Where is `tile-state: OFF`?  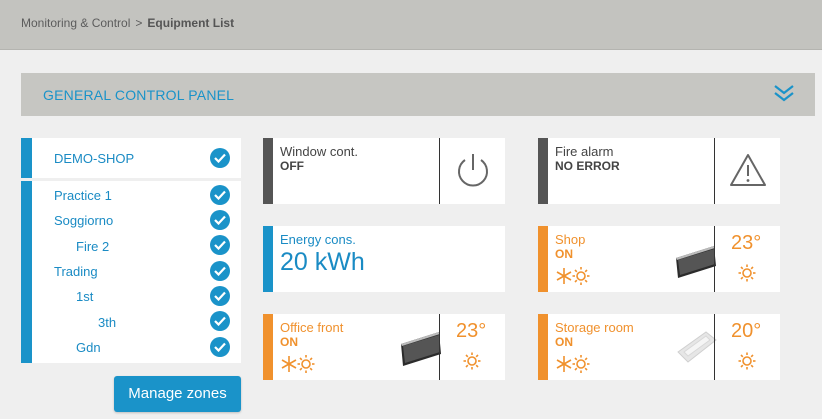 tile-state: OFF is located at coordinates (292, 166).